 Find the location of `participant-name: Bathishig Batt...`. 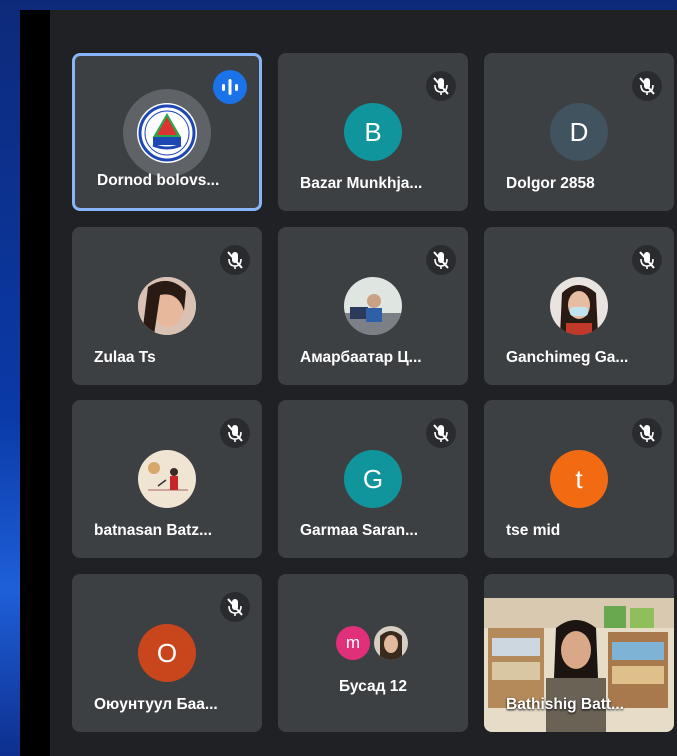

participant-name: Bathishig Batt... is located at coordinates (565, 704).